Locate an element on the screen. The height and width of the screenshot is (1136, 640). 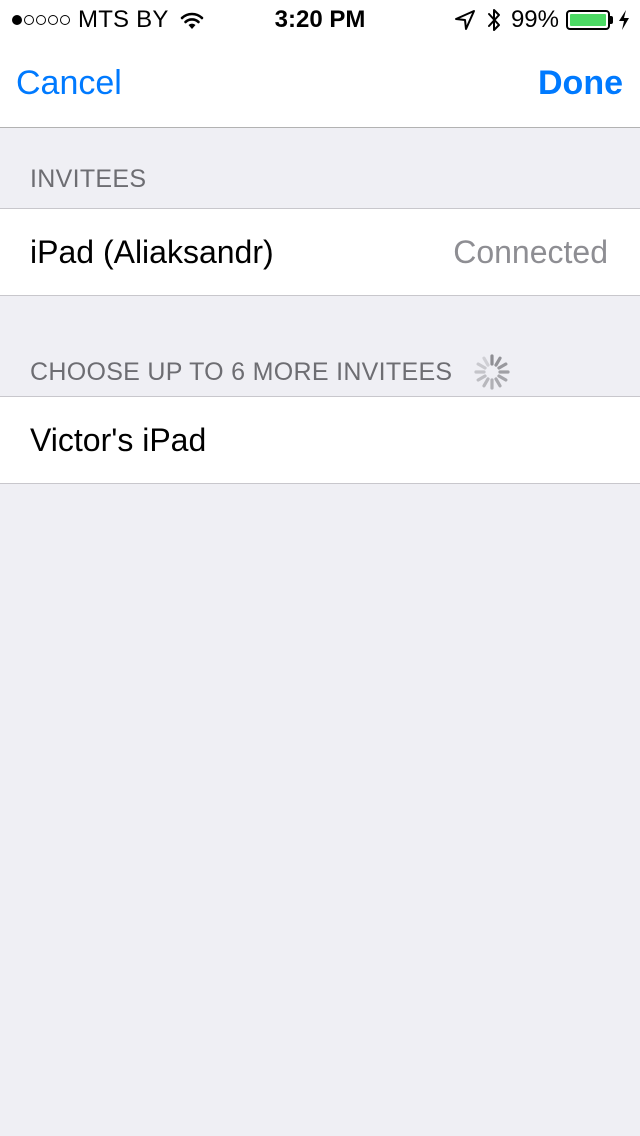
navigation-bar: Cancel Done is located at coordinates (320, 84).